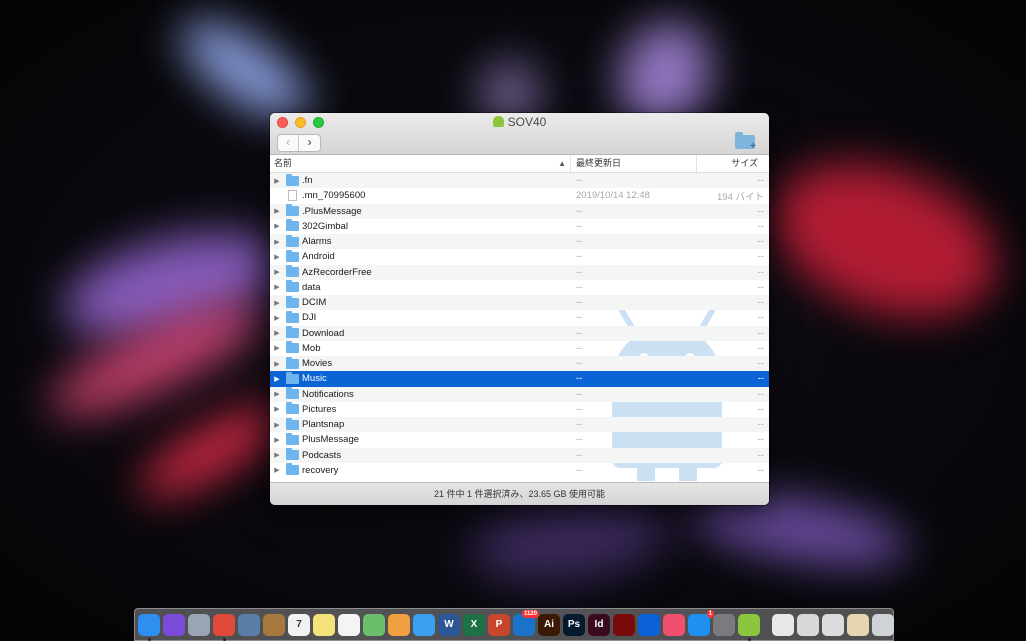 Image resolution: width=1026 pixels, height=641 pixels. Describe the element at coordinates (519, 394) in the screenshot. I see `file-row: ▶ Notifications -- --` at that location.